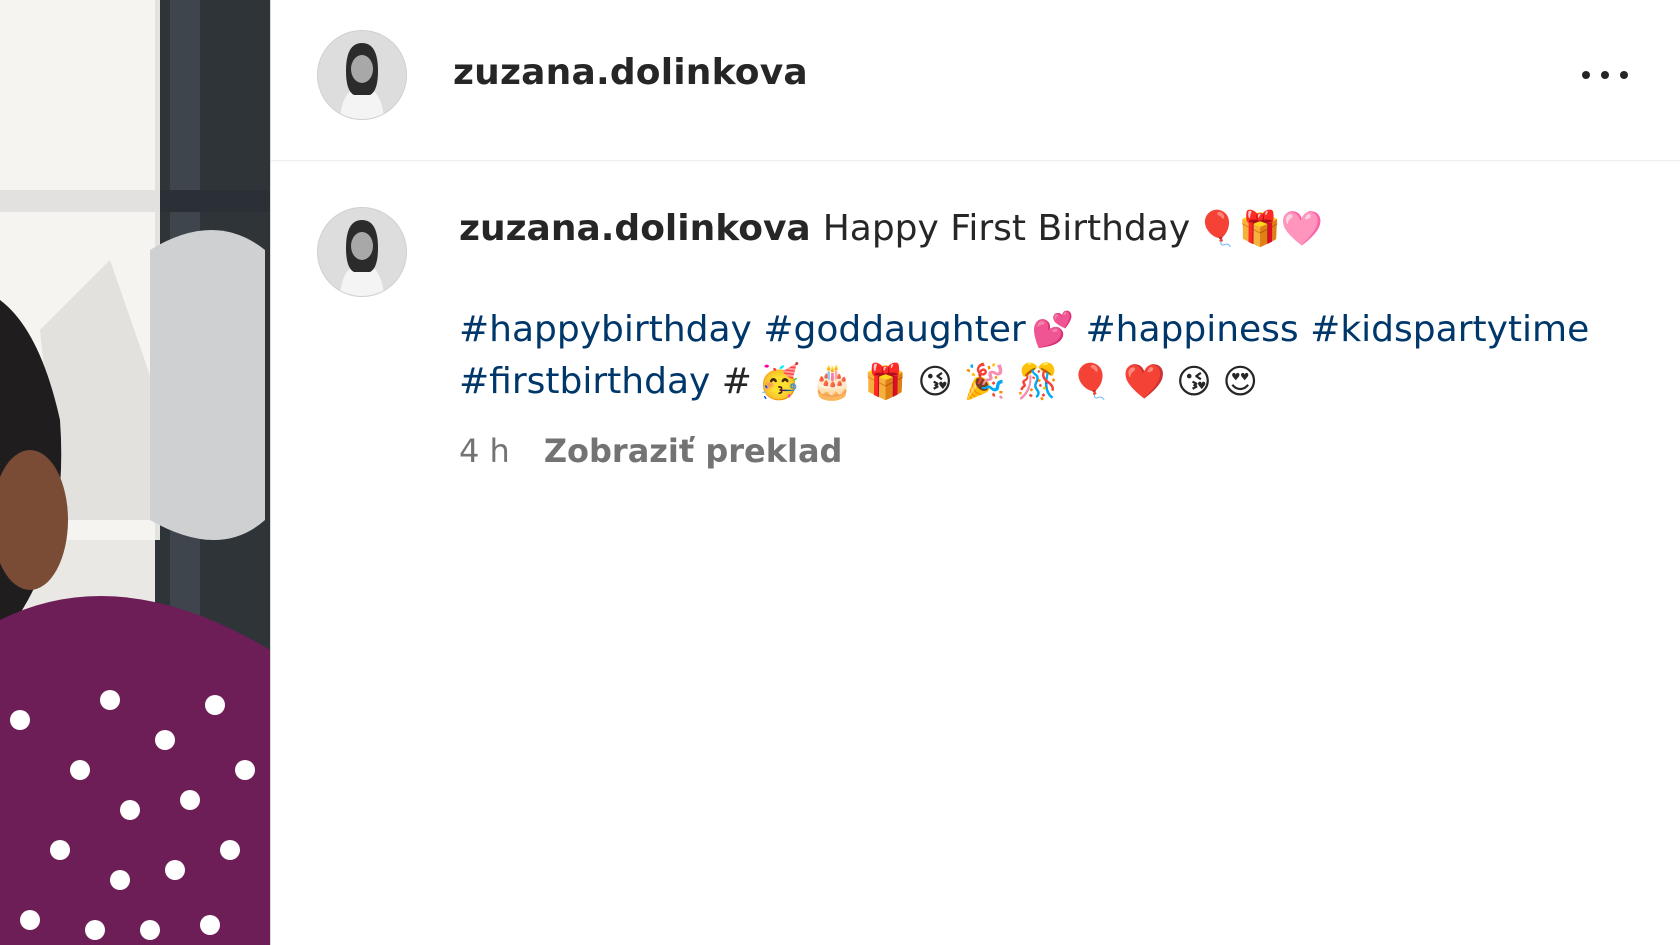  Describe the element at coordinates (584, 381) in the screenshot. I see `hashtag-link: #firstbirthday` at that location.